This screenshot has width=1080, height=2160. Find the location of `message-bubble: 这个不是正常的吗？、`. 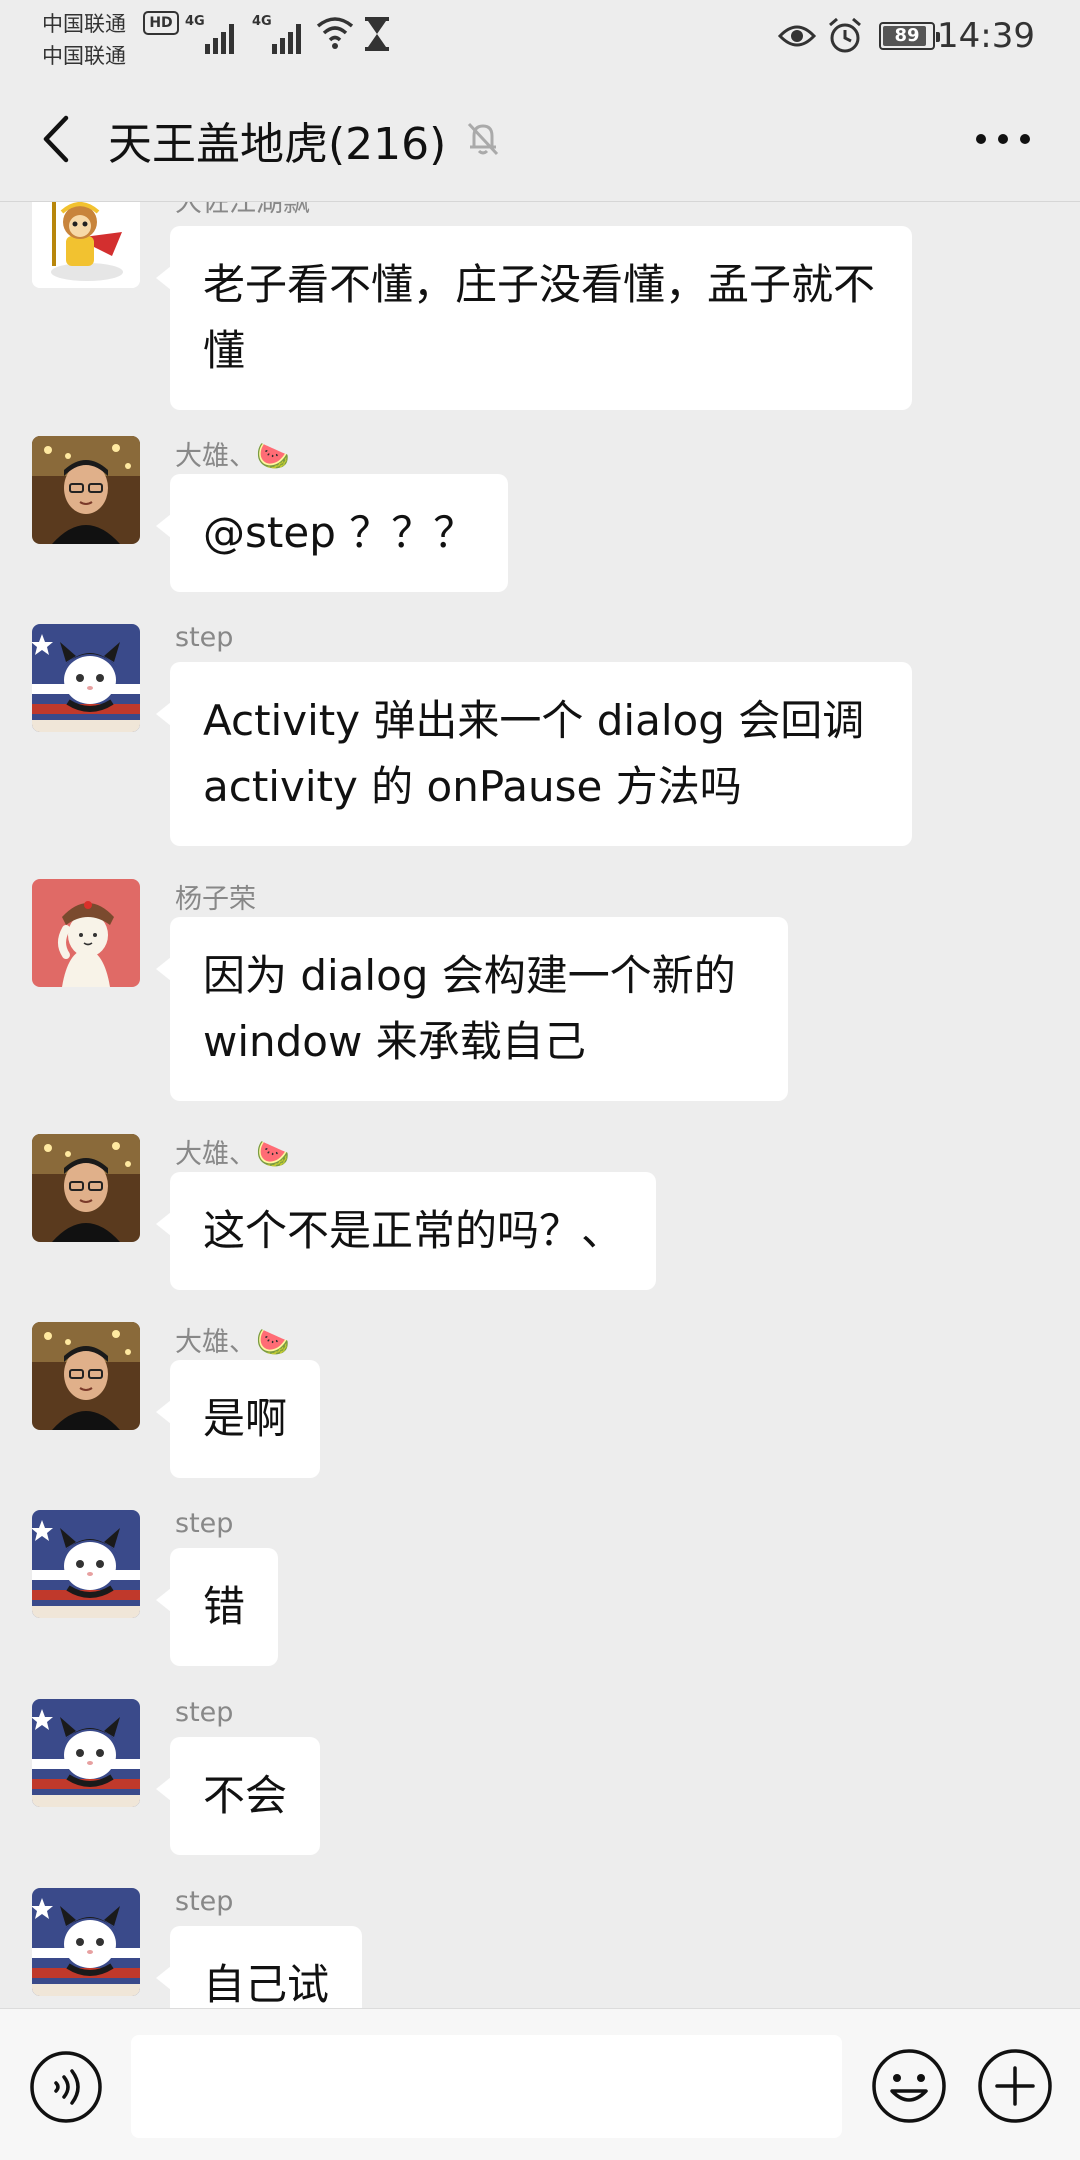

message-bubble: 这个不是正常的吗？、 is located at coordinates (406, 1231).